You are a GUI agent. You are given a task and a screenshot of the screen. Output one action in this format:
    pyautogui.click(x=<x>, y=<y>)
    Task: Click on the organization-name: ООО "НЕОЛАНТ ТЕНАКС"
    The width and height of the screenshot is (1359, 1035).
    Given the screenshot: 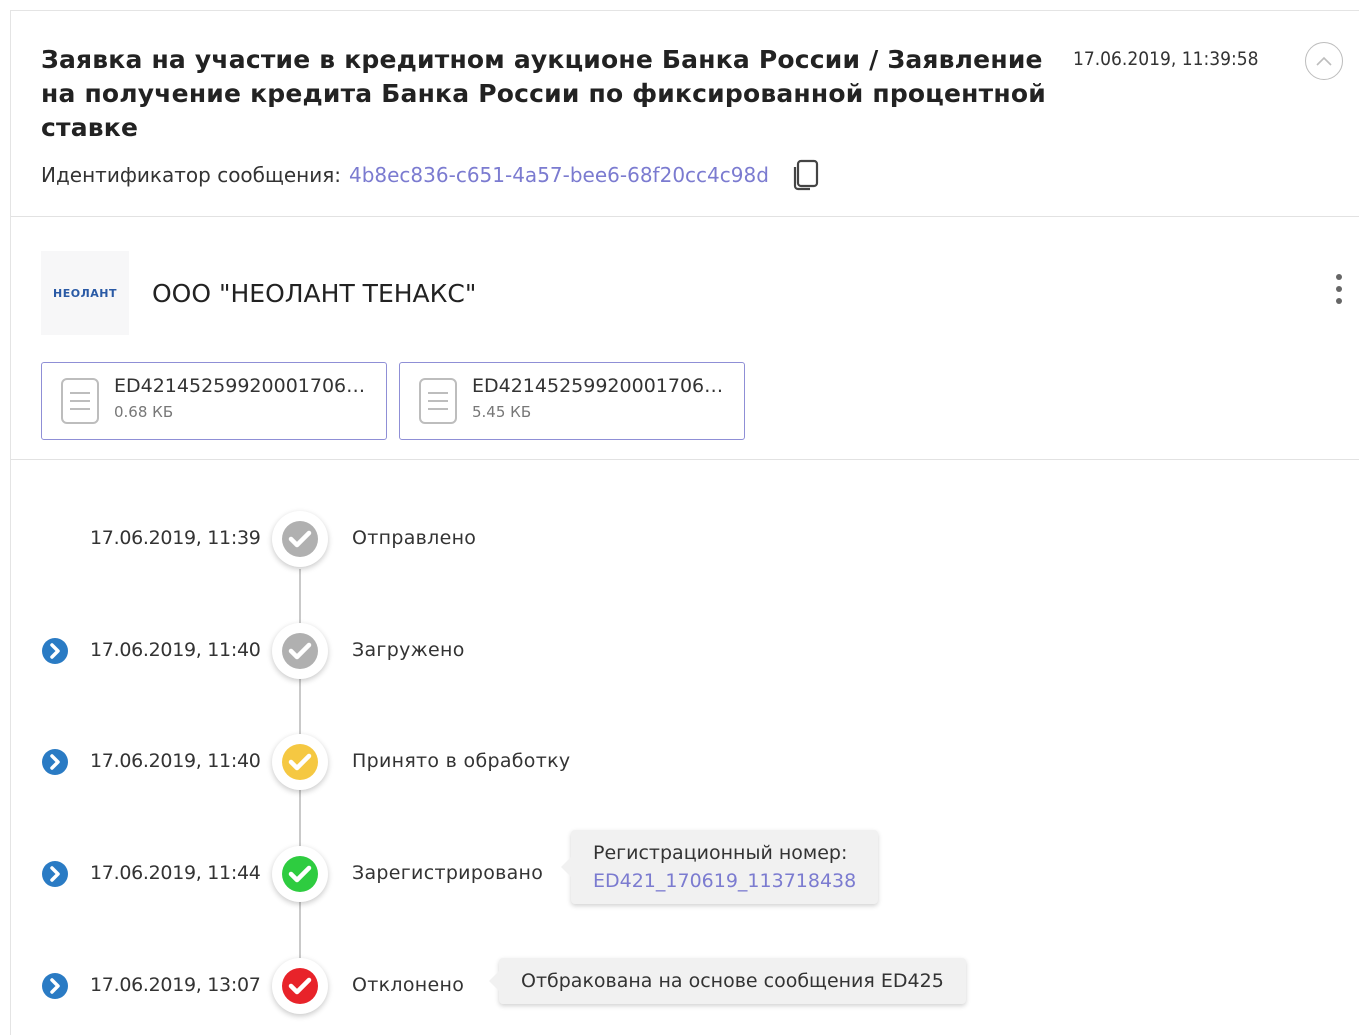 What is the action you would take?
    pyautogui.click(x=314, y=293)
    